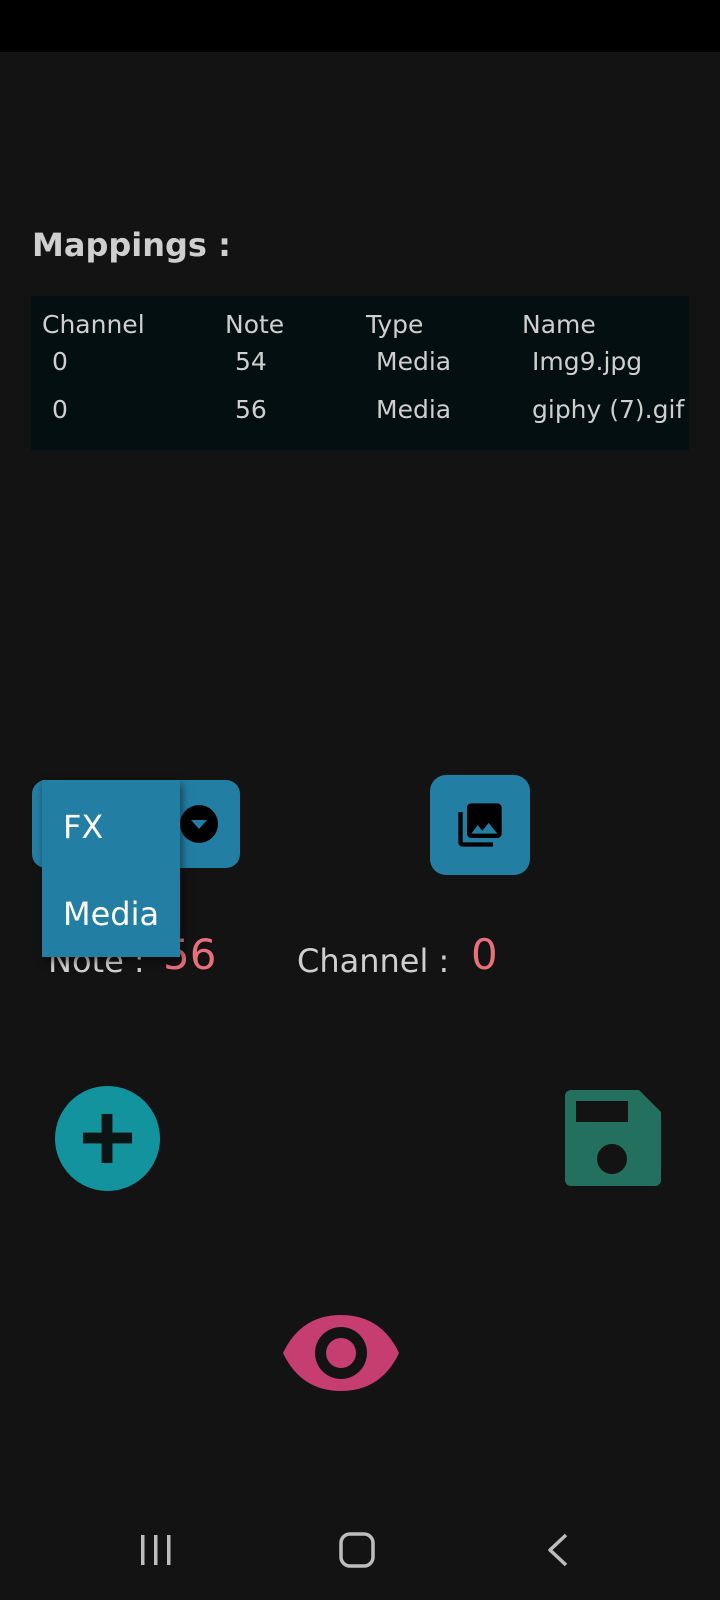 This screenshot has height=1600, width=720. What do you see at coordinates (559, 324) in the screenshot?
I see `column-header-name: Name` at bounding box center [559, 324].